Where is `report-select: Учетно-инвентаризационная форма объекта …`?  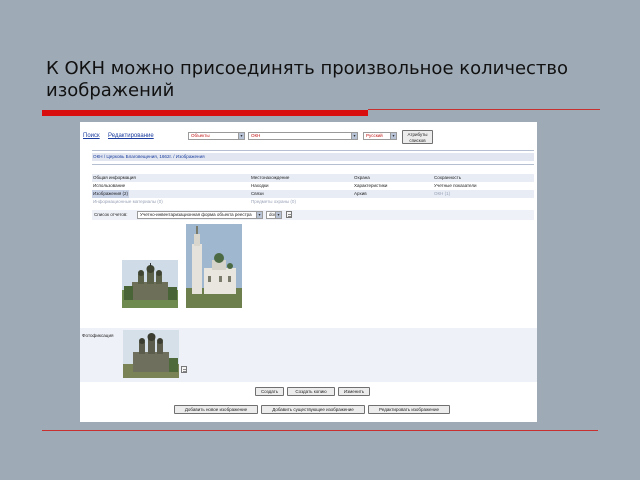
report-select: Учетно-инвентаризационная форма объекта … is located at coordinates (200, 215).